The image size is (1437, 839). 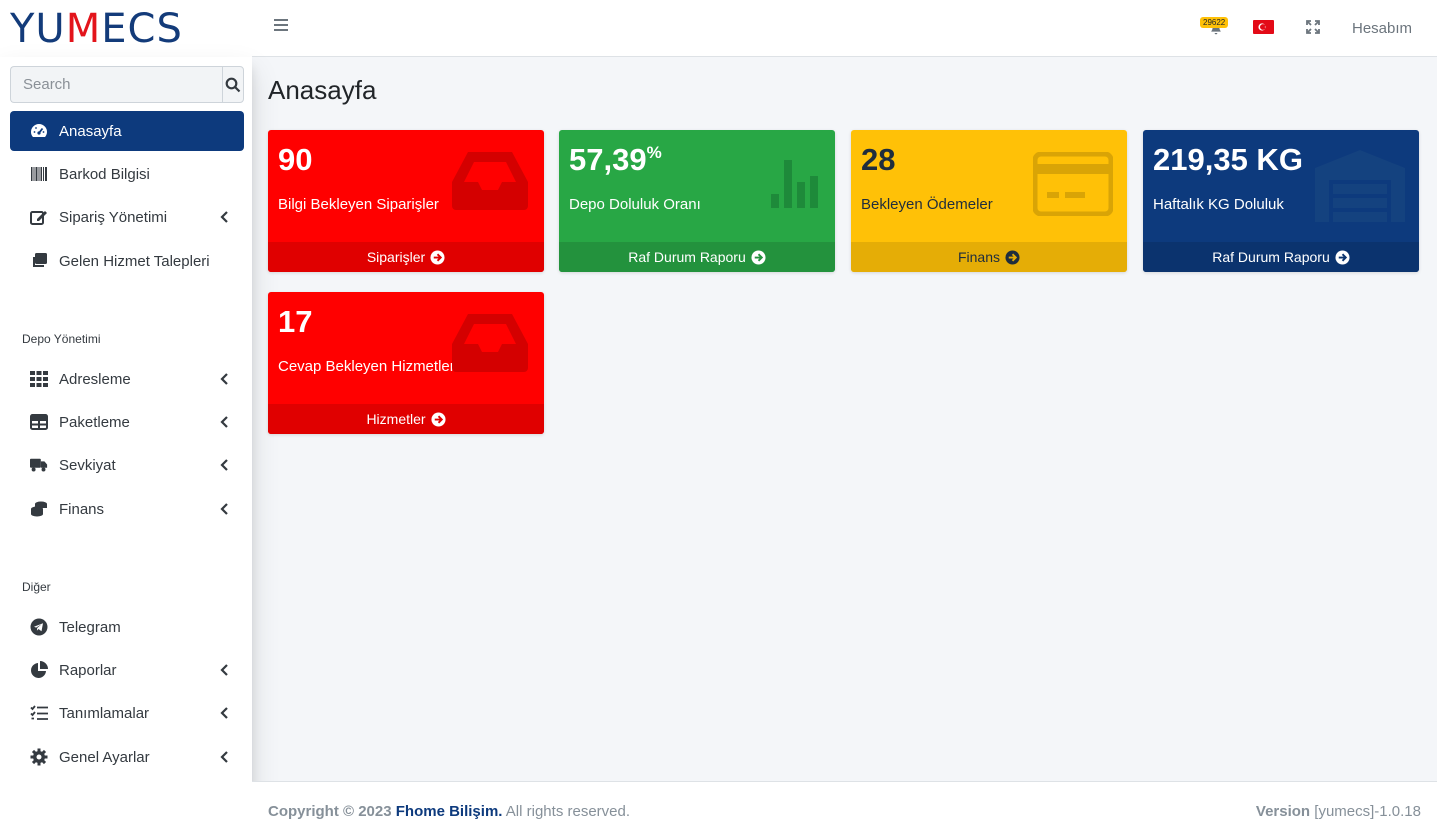 What do you see at coordinates (82, 509) in the screenshot?
I see `sidebar-item-label: Finans` at bounding box center [82, 509].